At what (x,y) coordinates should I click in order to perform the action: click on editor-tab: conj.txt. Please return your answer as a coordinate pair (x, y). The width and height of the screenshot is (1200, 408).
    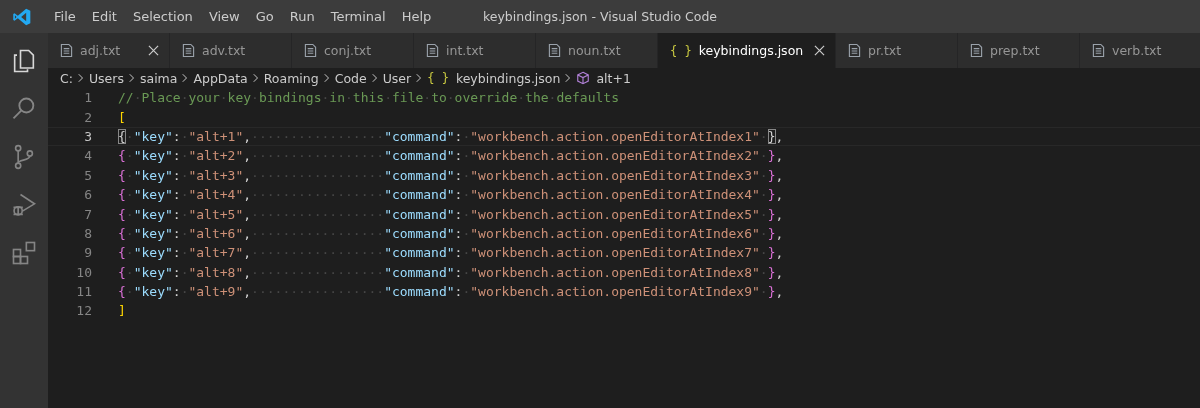
    Looking at the image, I should click on (353, 50).